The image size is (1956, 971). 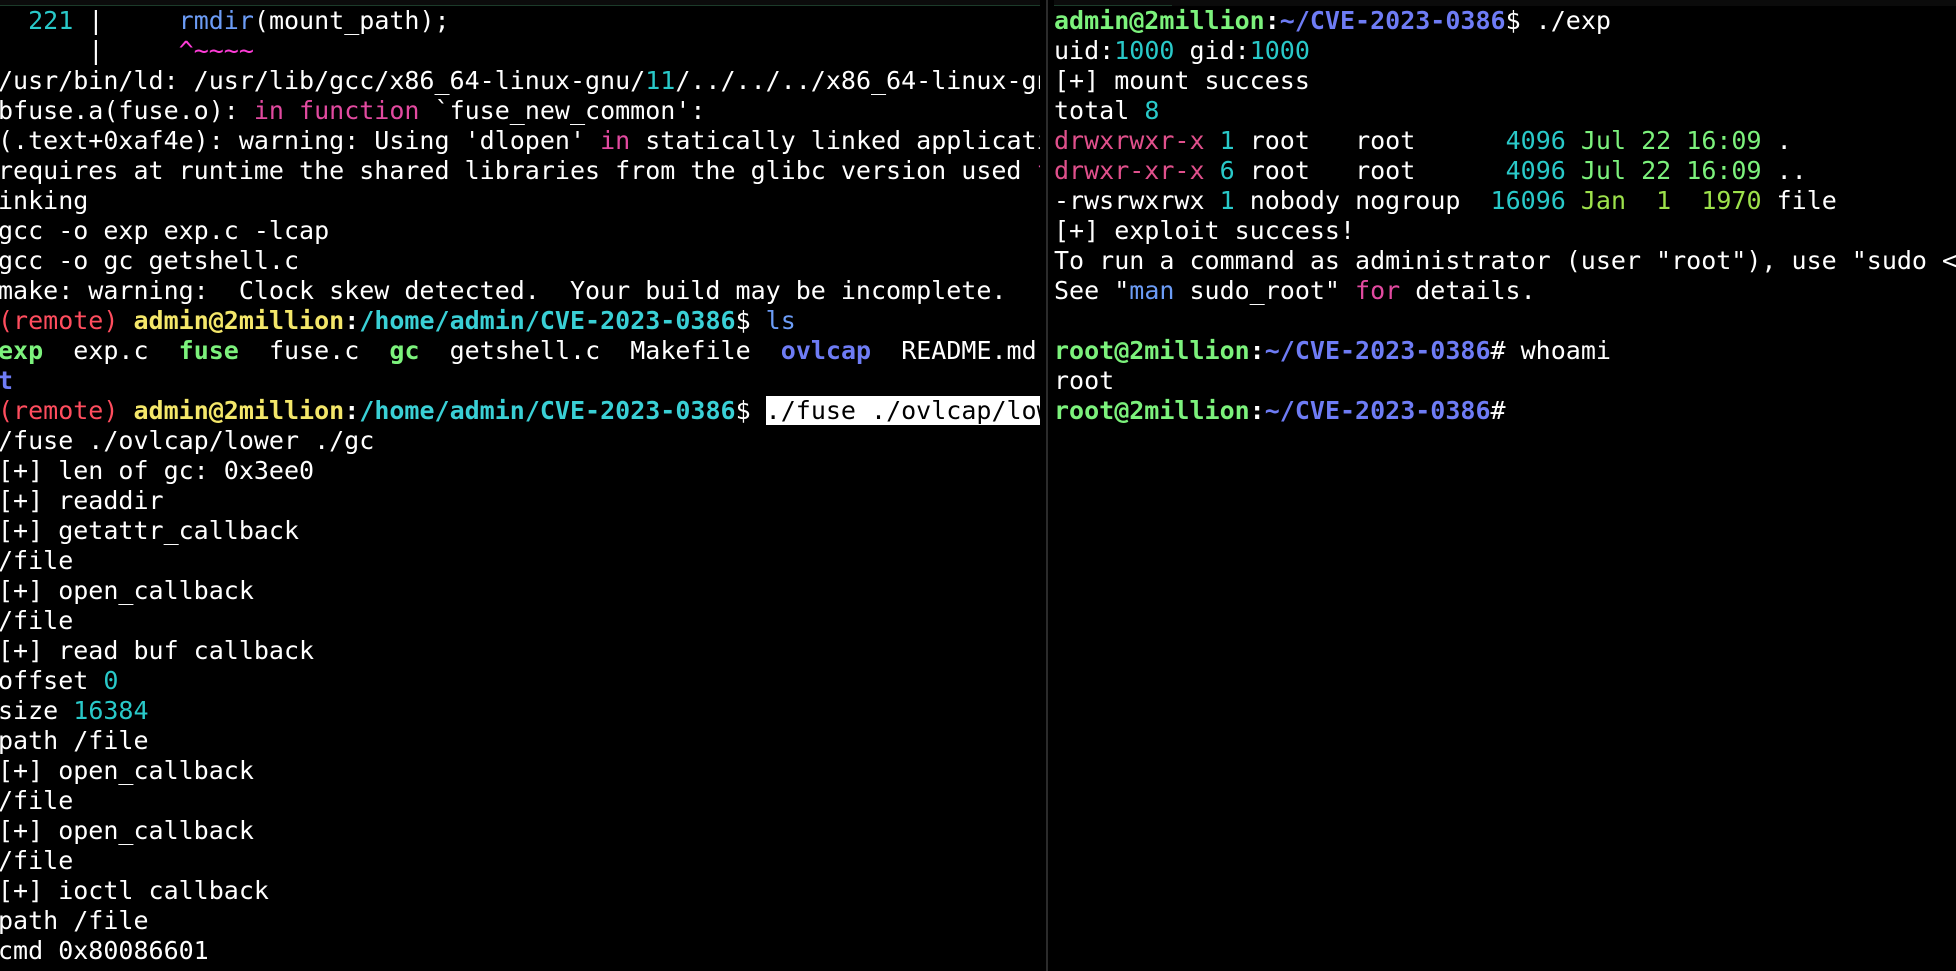 I want to click on pane-divider-bar, so click(x=1047, y=485).